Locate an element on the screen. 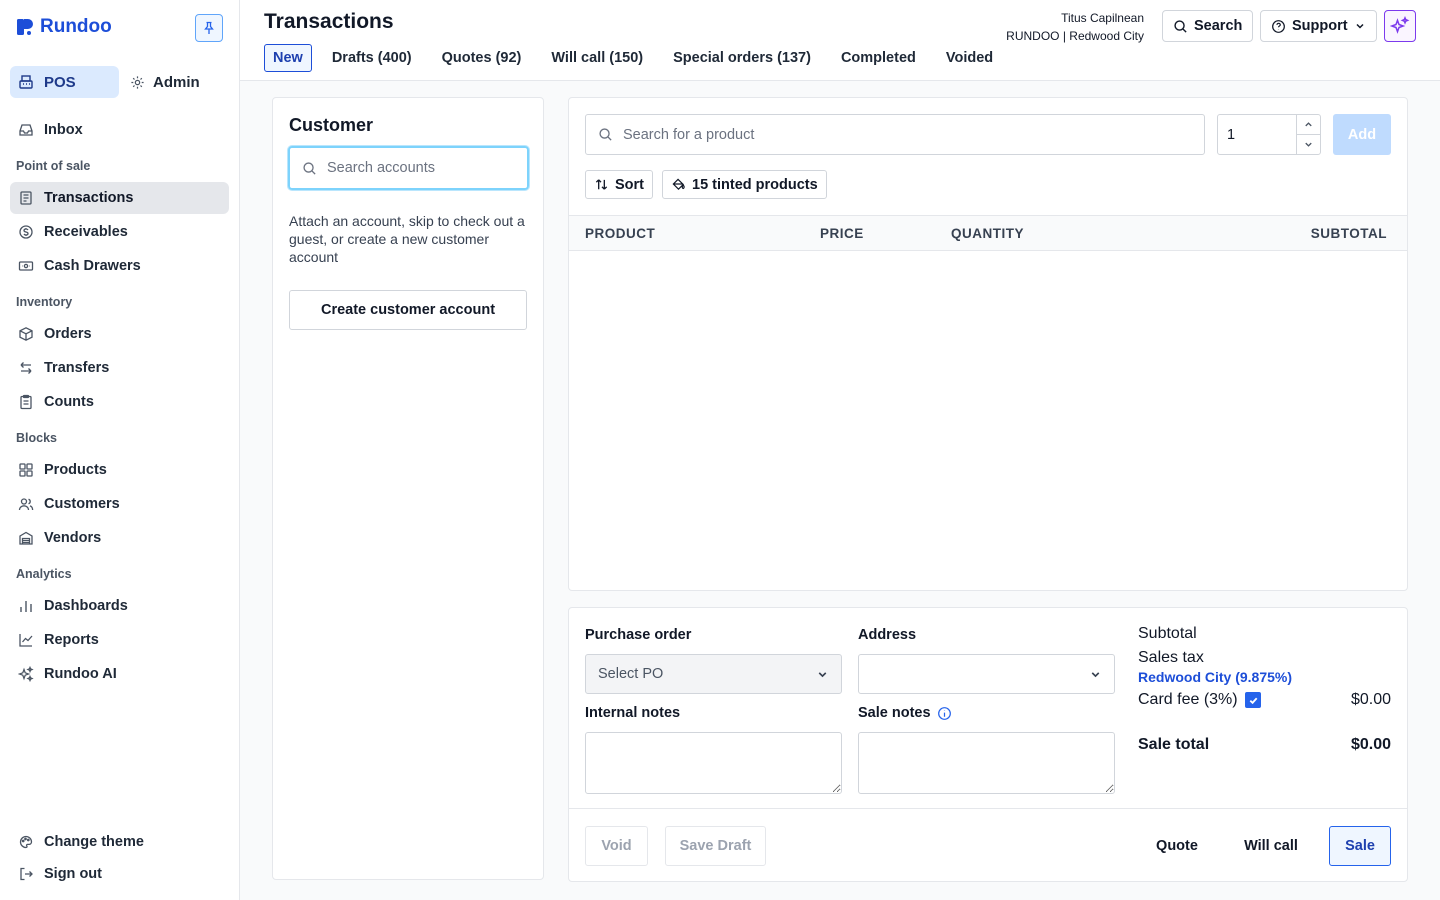 Image resolution: width=1440 pixels, height=900 pixels. tax-jurisdiction-link: Redwood City (9.875%) is located at coordinates (1215, 677).